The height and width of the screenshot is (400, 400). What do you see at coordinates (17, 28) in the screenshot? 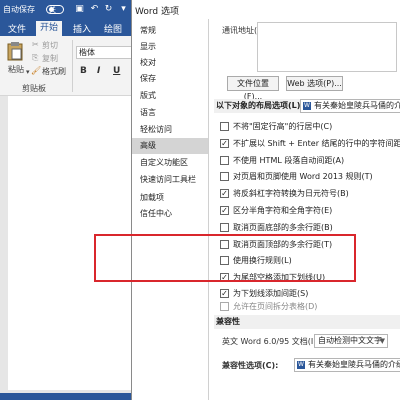
I see `tab-file: 文件` at bounding box center [17, 28].